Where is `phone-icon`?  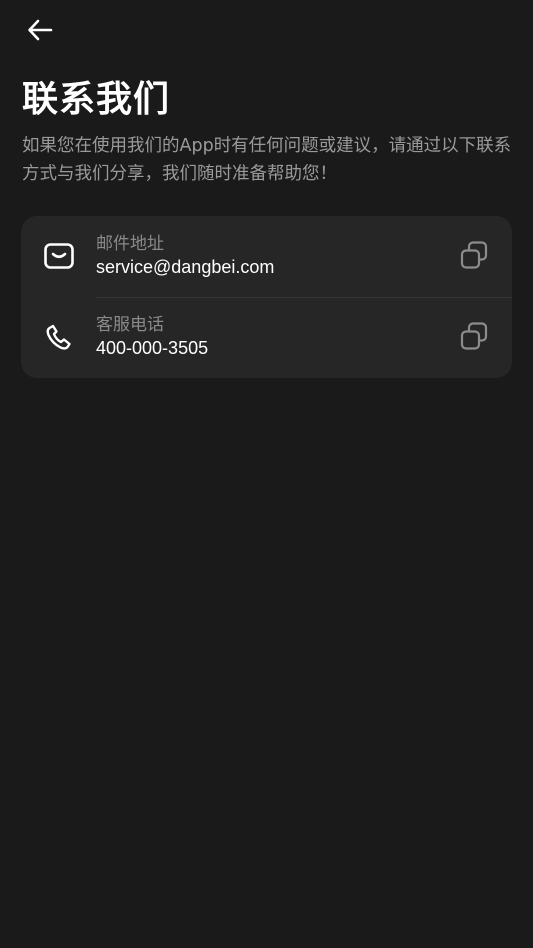 phone-icon is located at coordinates (59, 337).